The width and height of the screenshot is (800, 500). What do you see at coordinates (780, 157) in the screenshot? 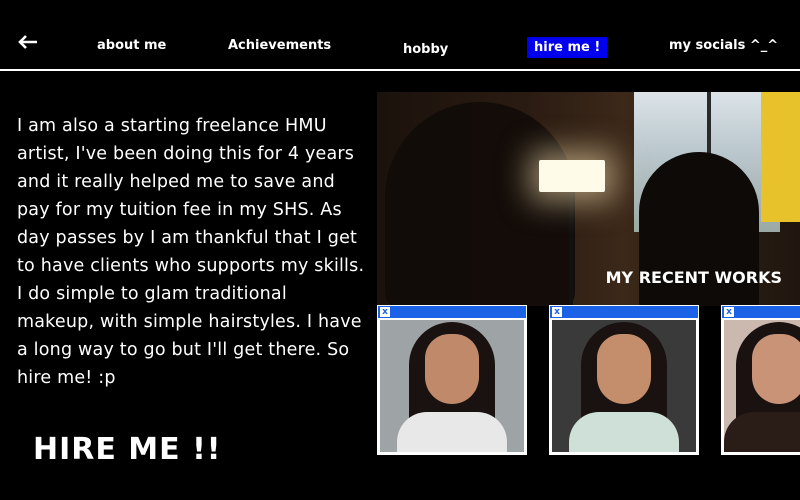
I see `hero-wall` at bounding box center [780, 157].